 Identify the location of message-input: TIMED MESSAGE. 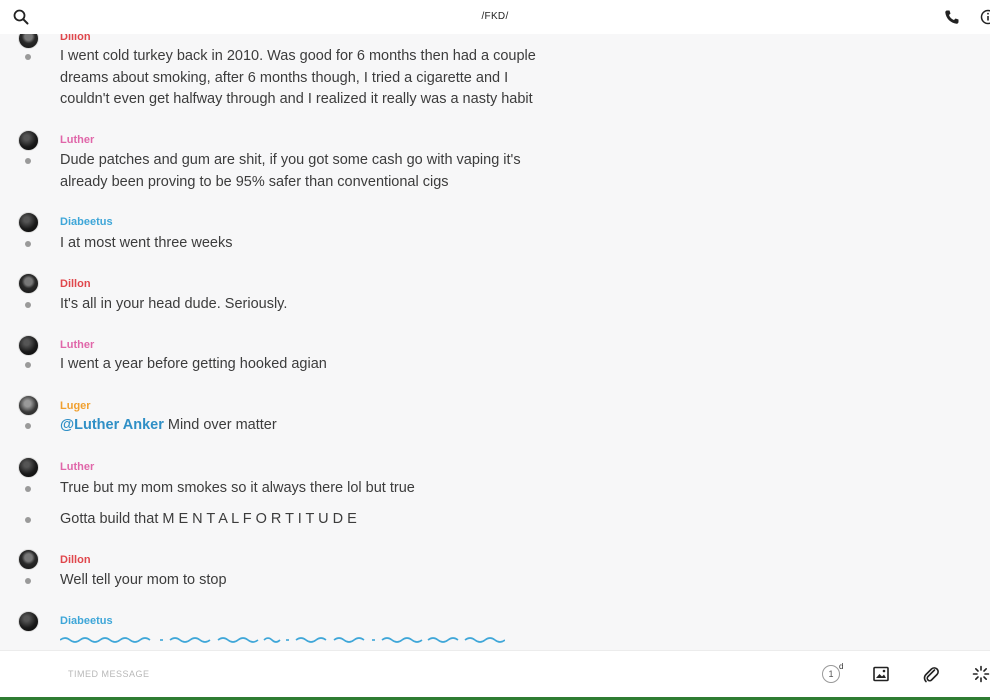
(109, 674).